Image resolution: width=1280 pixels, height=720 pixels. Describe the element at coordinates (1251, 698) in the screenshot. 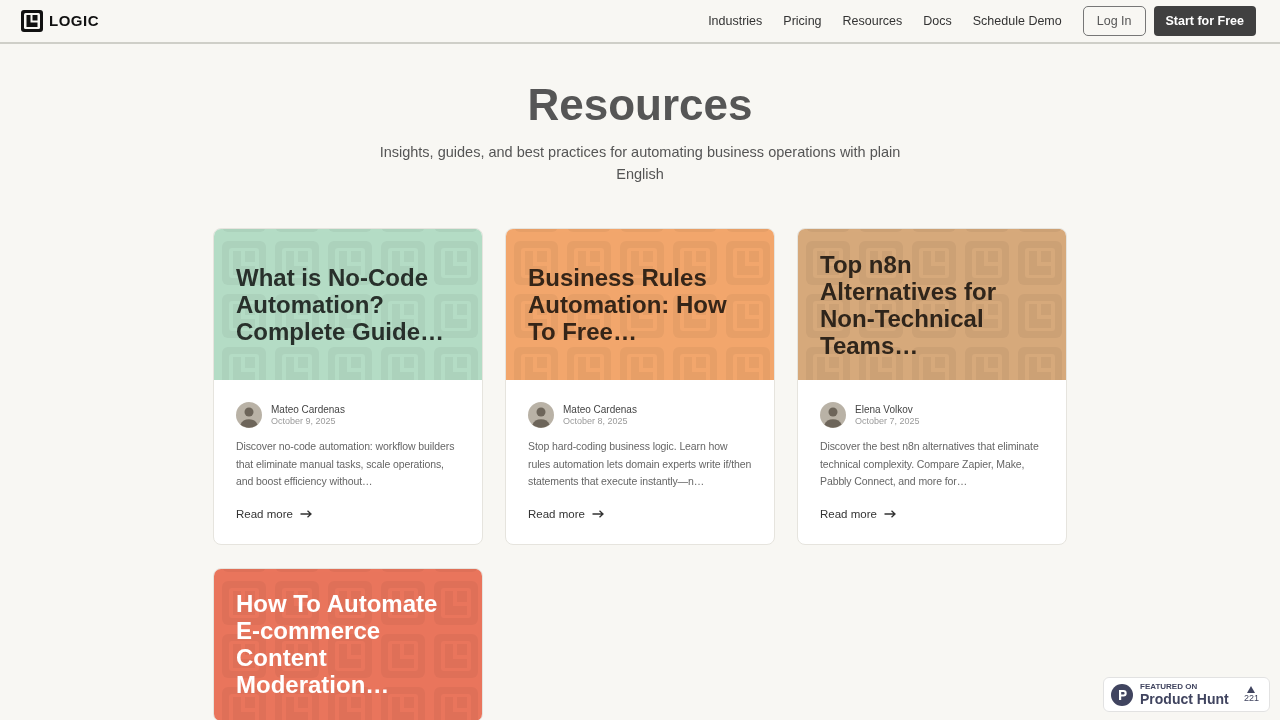

I see `upvote-count: 221` at that location.